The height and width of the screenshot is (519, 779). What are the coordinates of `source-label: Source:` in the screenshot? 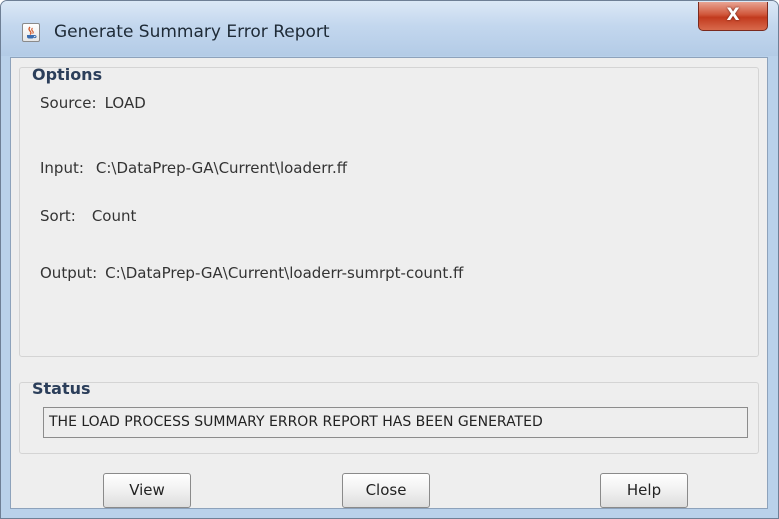 It's located at (68, 103).